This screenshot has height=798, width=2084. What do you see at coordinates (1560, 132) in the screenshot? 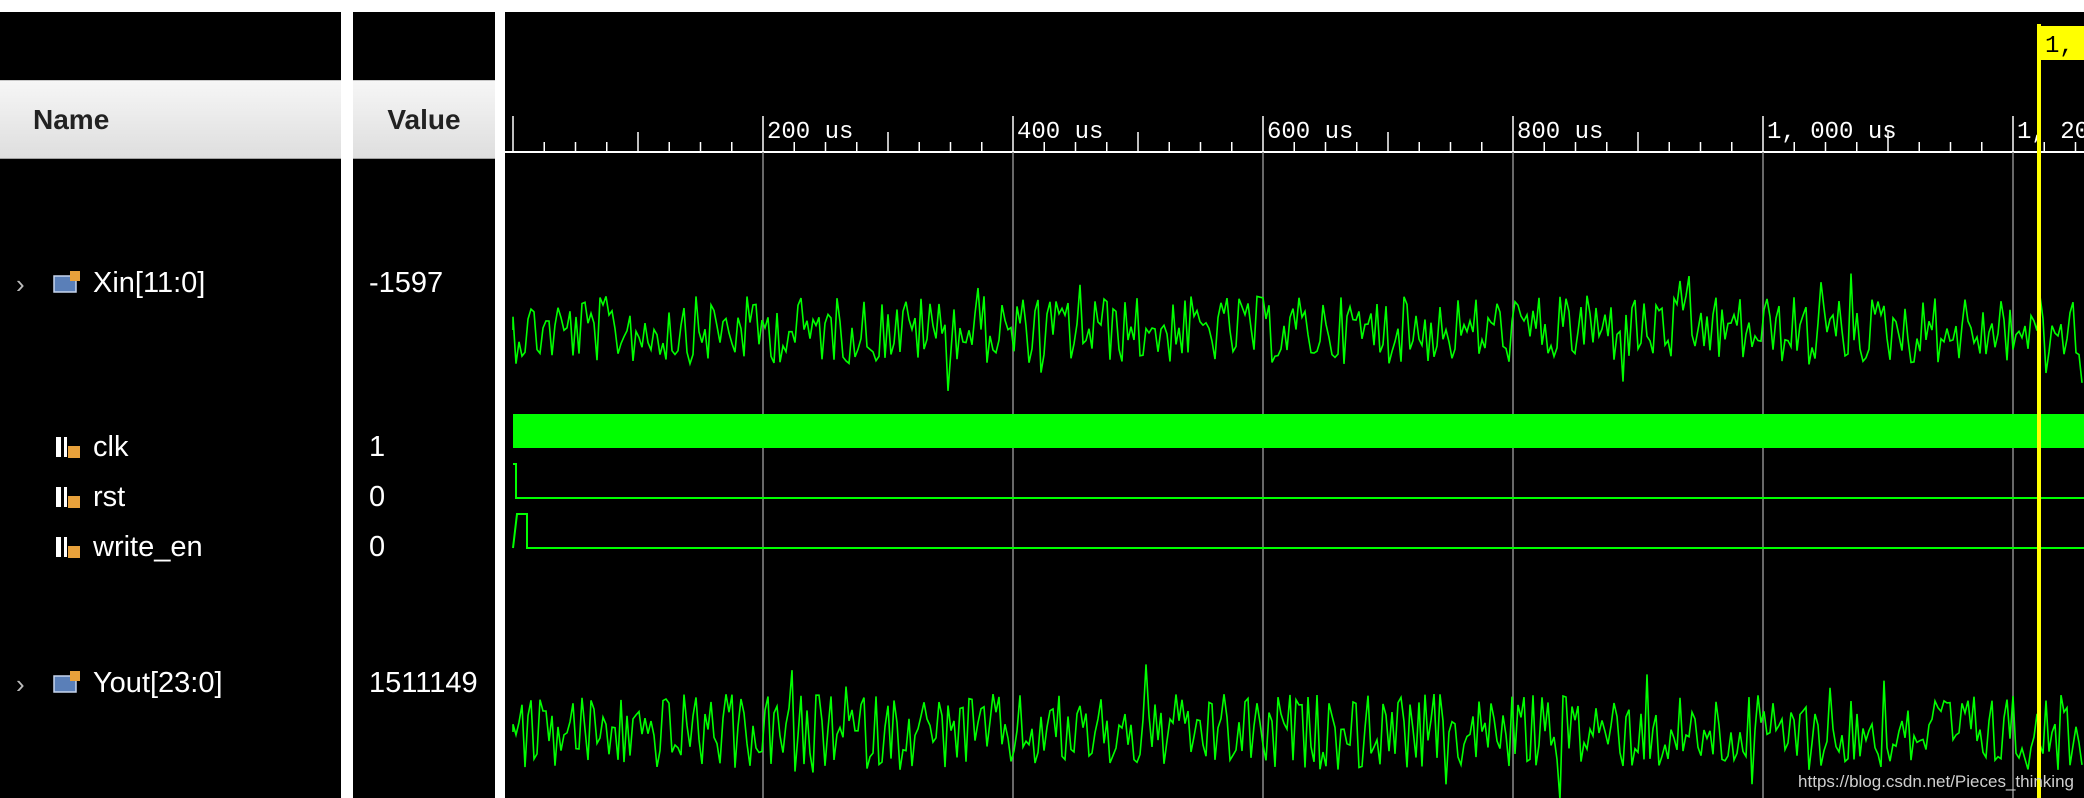
I see `time-label: 800 us` at bounding box center [1560, 132].